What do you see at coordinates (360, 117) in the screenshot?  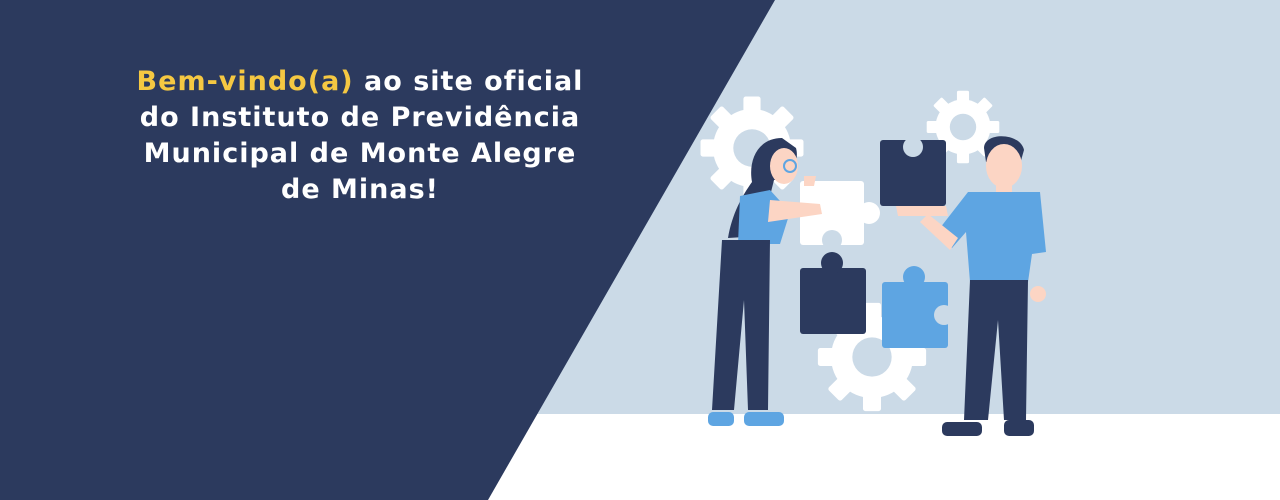 I see `headline-line-2: do Instituto de Previdência` at bounding box center [360, 117].